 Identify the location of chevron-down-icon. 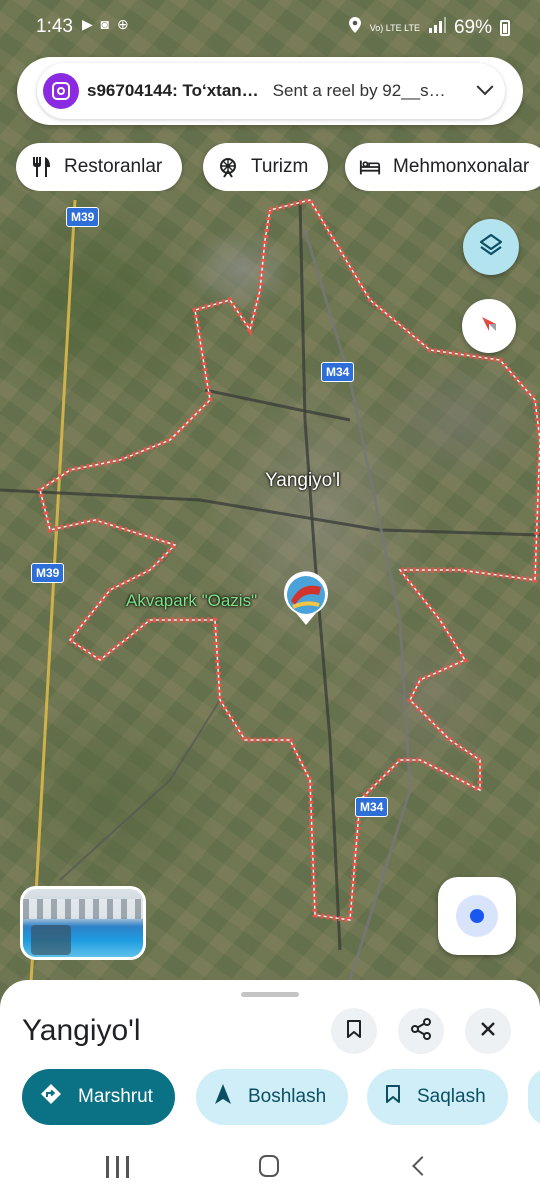
(485, 87).